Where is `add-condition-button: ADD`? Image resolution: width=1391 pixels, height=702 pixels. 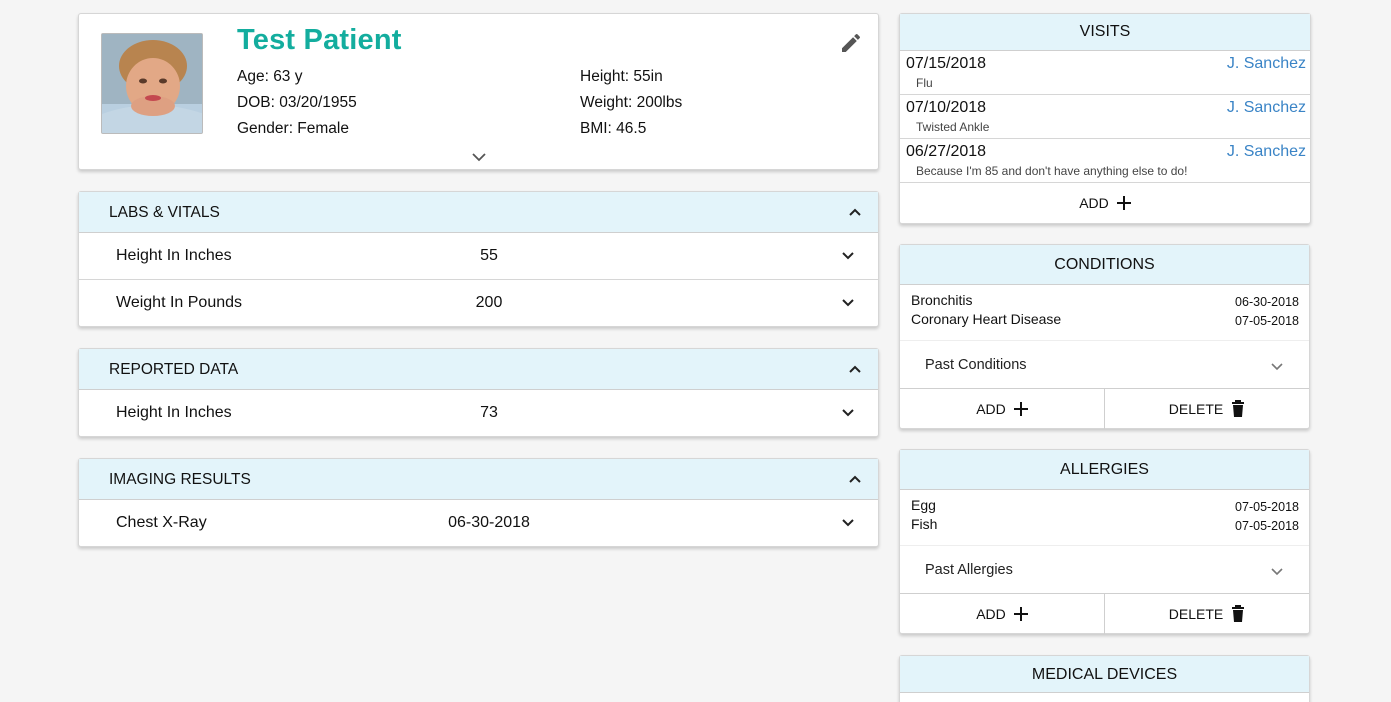 add-condition-button: ADD is located at coordinates (1002, 409).